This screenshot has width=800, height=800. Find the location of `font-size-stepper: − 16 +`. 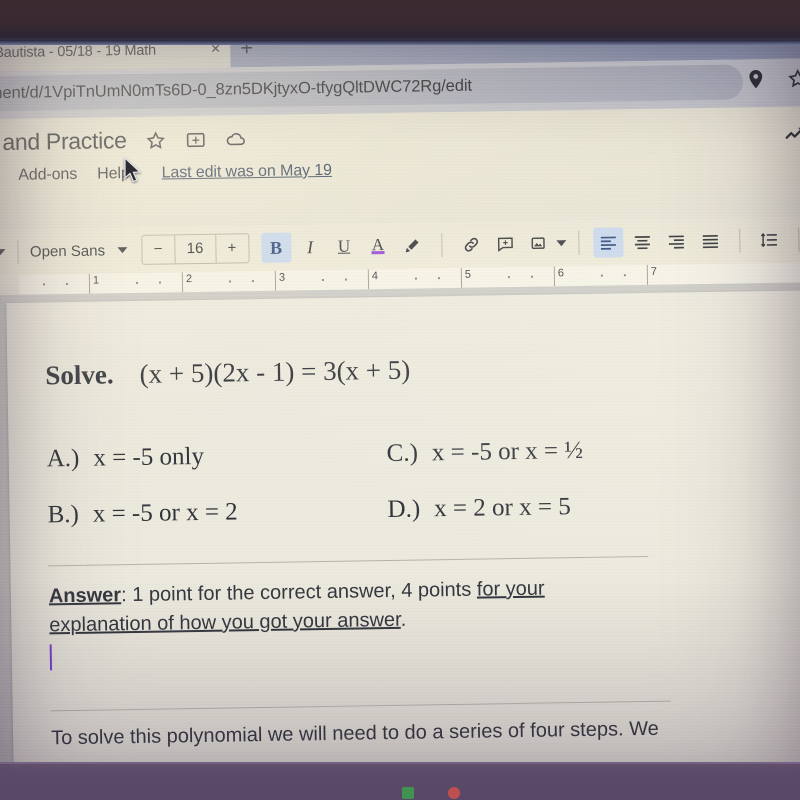

font-size-stepper: − 16 + is located at coordinates (195, 249).